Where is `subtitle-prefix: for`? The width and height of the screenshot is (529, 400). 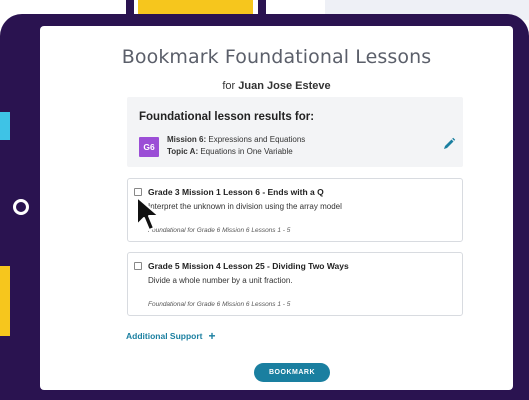 subtitle-prefix: for is located at coordinates (229, 86).